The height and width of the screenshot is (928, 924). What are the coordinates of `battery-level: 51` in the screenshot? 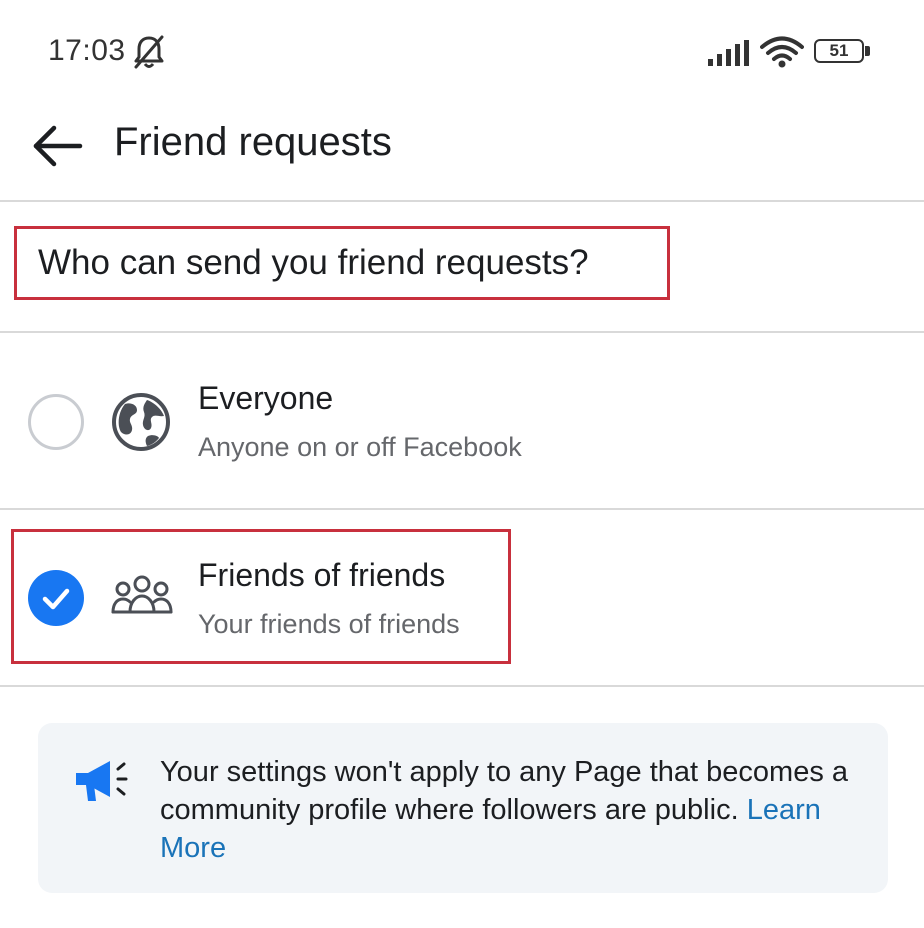 It's located at (839, 50).